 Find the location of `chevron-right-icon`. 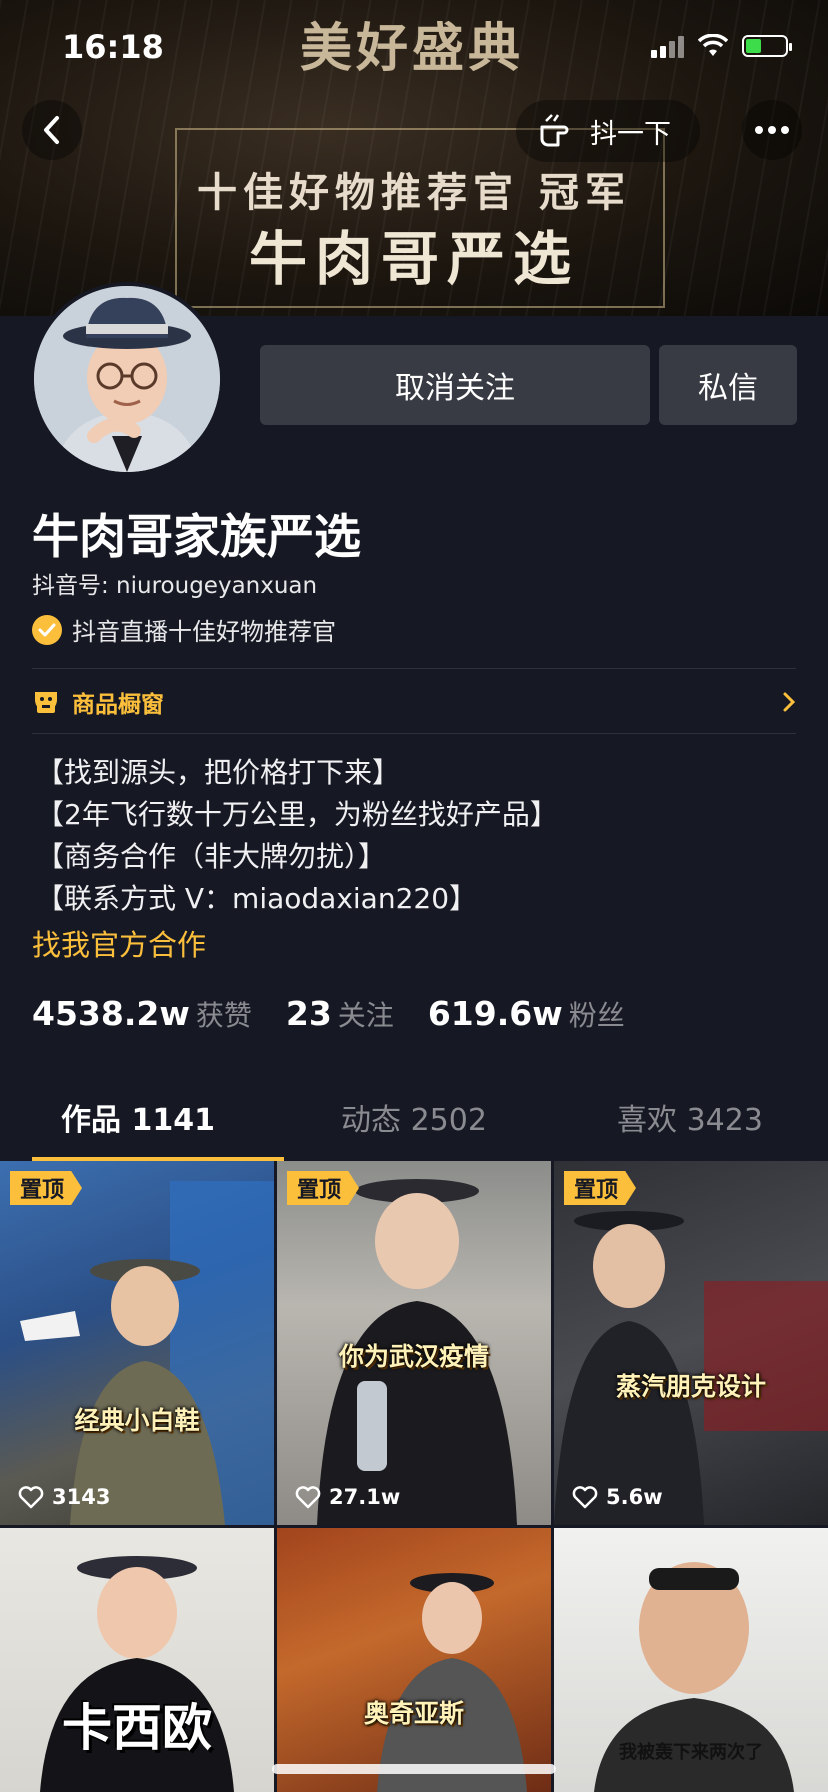

chevron-right-icon is located at coordinates (789, 702).